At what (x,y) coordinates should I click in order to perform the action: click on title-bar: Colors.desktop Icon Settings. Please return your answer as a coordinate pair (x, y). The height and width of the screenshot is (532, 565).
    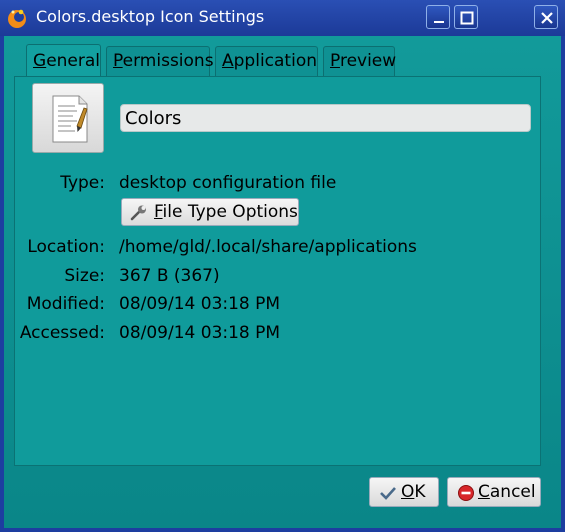
    Looking at the image, I should click on (282, 18).